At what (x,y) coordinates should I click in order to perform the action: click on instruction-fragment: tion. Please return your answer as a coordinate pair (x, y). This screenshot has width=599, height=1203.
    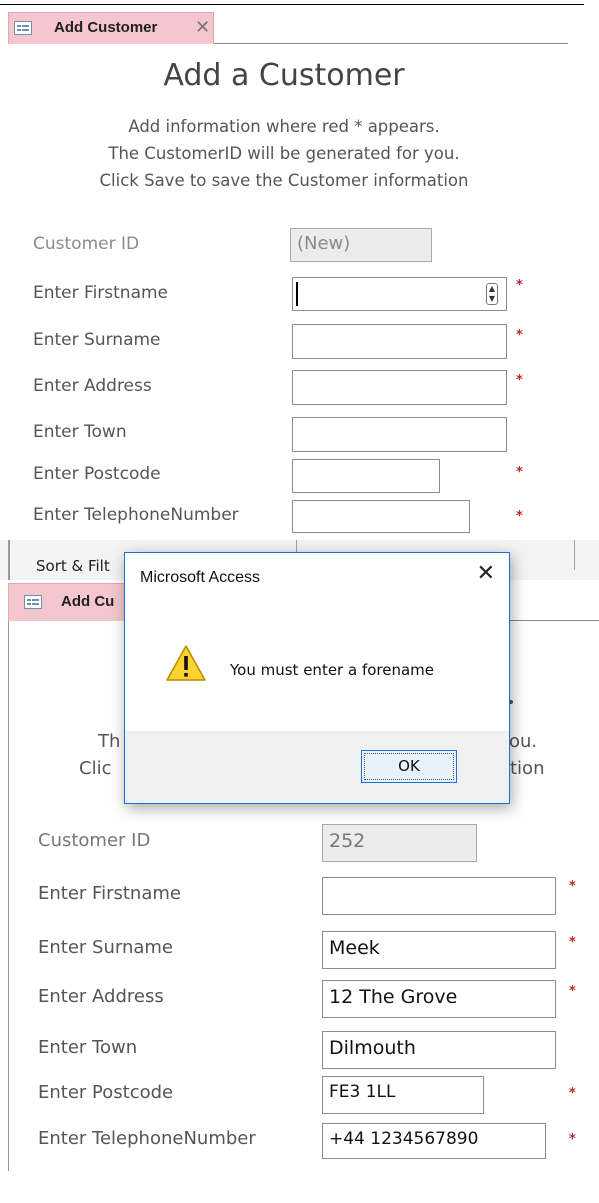
    Looking at the image, I should click on (527, 768).